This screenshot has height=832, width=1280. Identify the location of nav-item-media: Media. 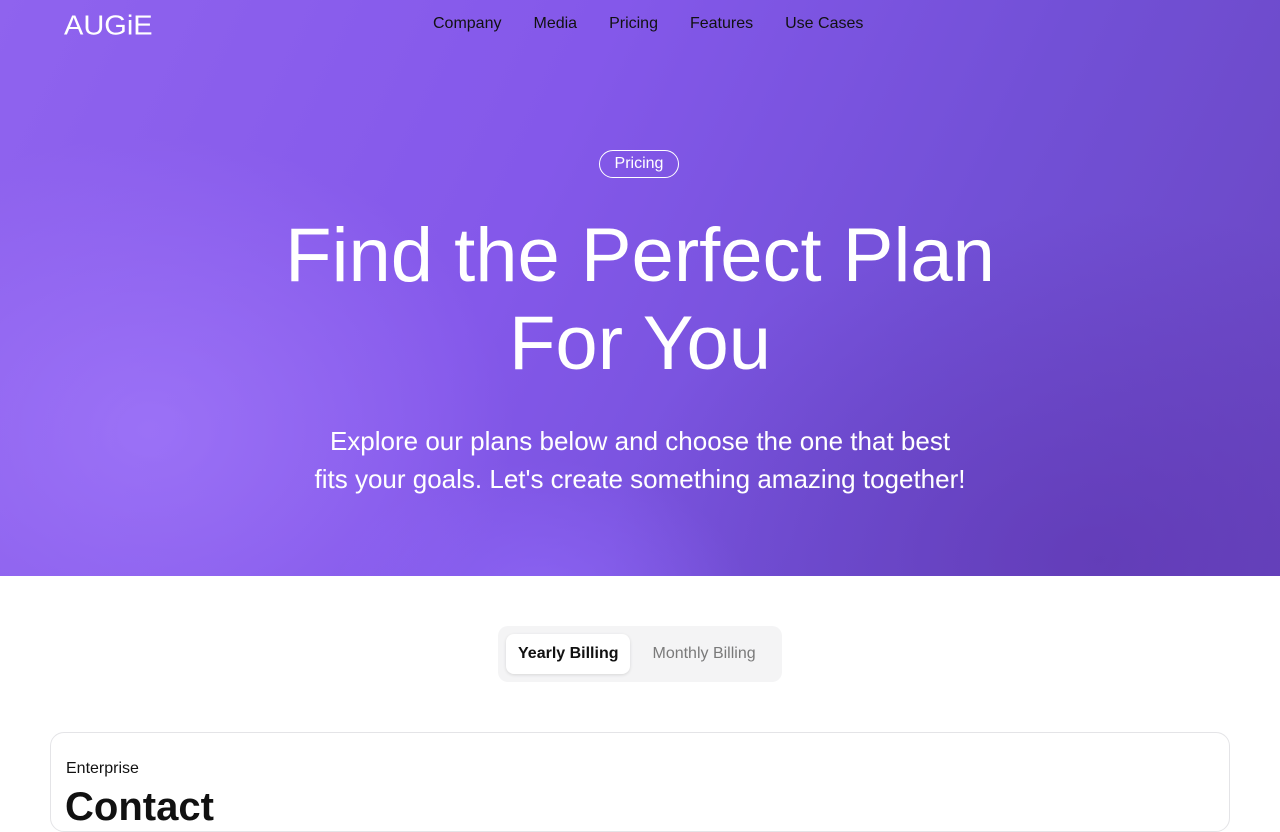
(555, 24).